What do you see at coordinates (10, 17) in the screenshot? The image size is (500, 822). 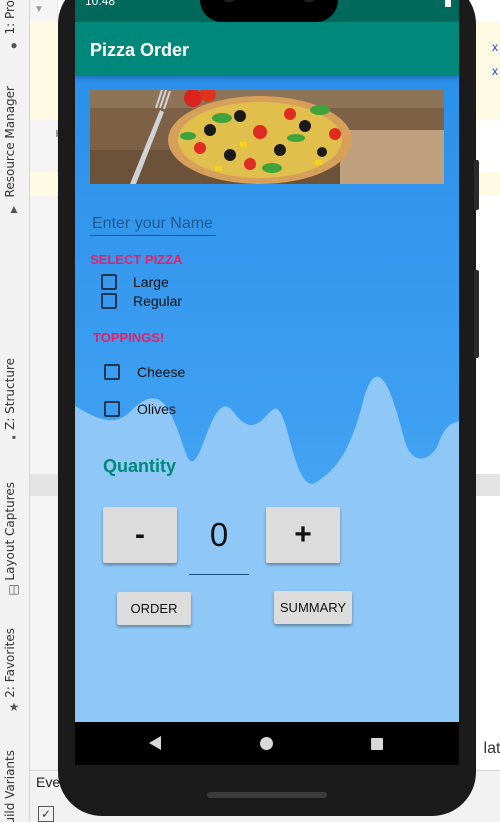 I see `ide-tab-project: 1: Pro` at bounding box center [10, 17].